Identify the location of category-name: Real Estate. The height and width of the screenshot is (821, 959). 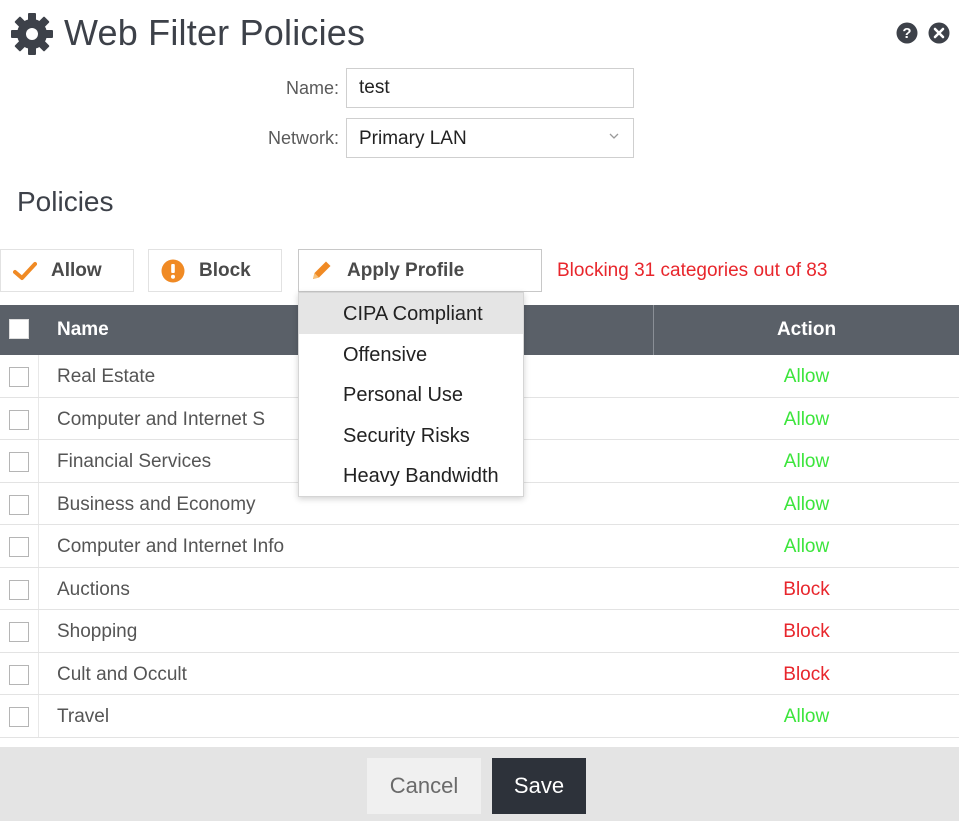
(106, 376).